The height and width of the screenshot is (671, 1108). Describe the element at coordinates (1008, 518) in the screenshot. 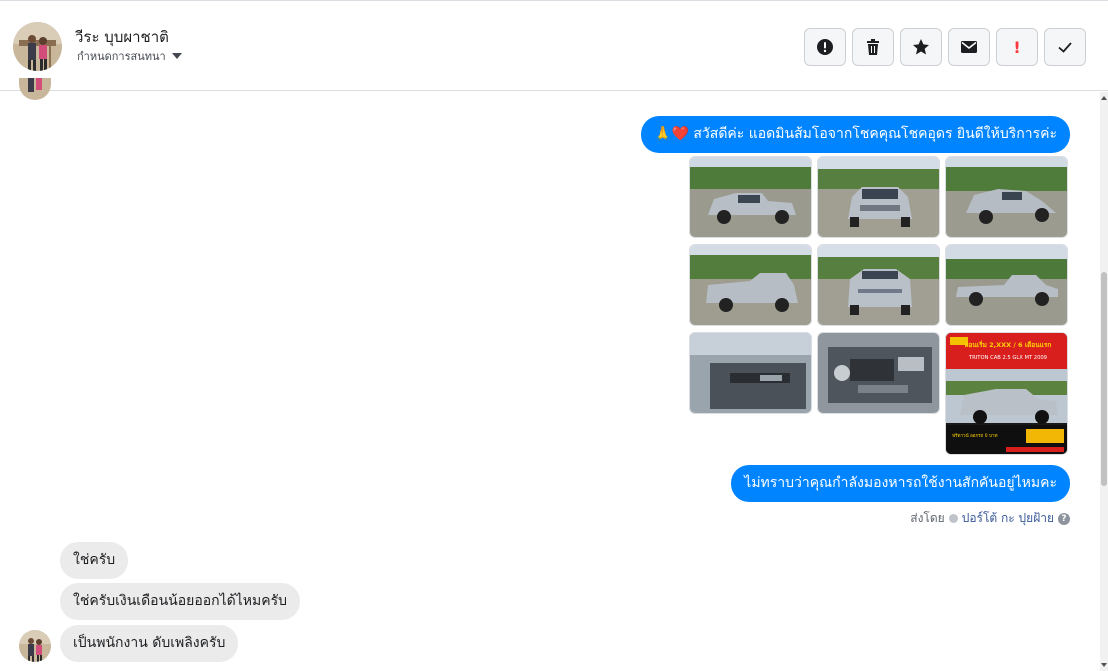

I see `agent-name-link: ปอร์โต้ กะ ปุยฝ้าย` at that location.